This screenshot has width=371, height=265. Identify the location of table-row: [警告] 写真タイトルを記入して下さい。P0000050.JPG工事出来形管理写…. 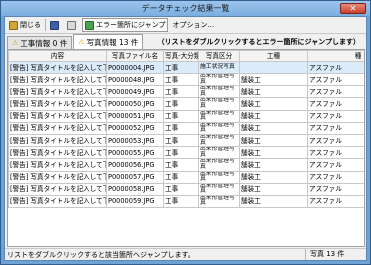
(186, 104).